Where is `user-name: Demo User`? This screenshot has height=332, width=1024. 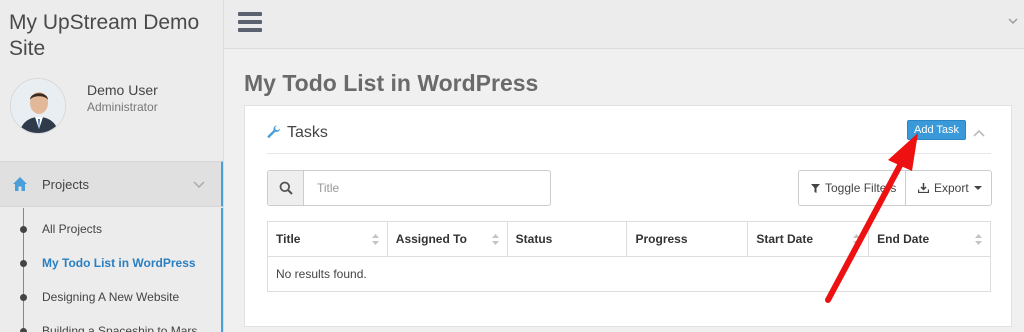
user-name: Demo User is located at coordinates (122, 90).